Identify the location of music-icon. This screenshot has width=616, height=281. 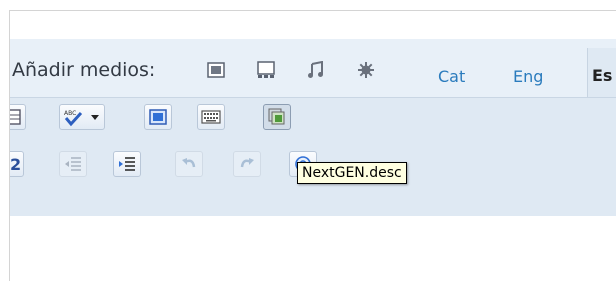
(316, 69).